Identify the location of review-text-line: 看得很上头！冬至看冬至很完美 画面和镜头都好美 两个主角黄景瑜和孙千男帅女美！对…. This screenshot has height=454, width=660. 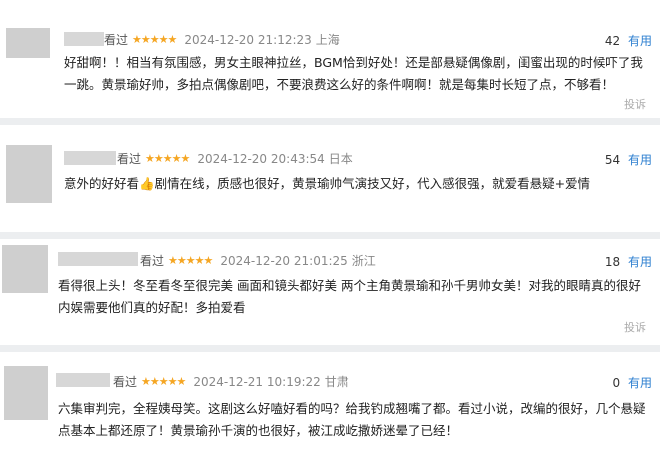
(349, 285).